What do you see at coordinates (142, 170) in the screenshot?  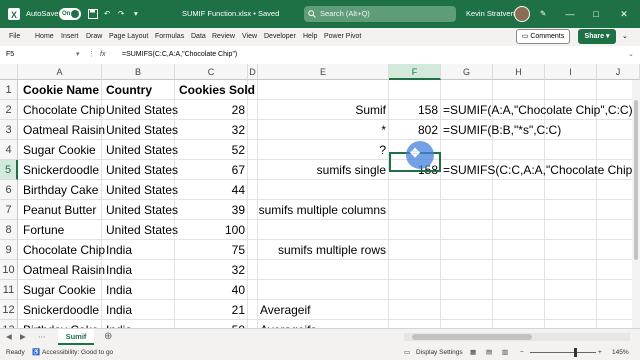 I see `cell-b5: United States` at bounding box center [142, 170].